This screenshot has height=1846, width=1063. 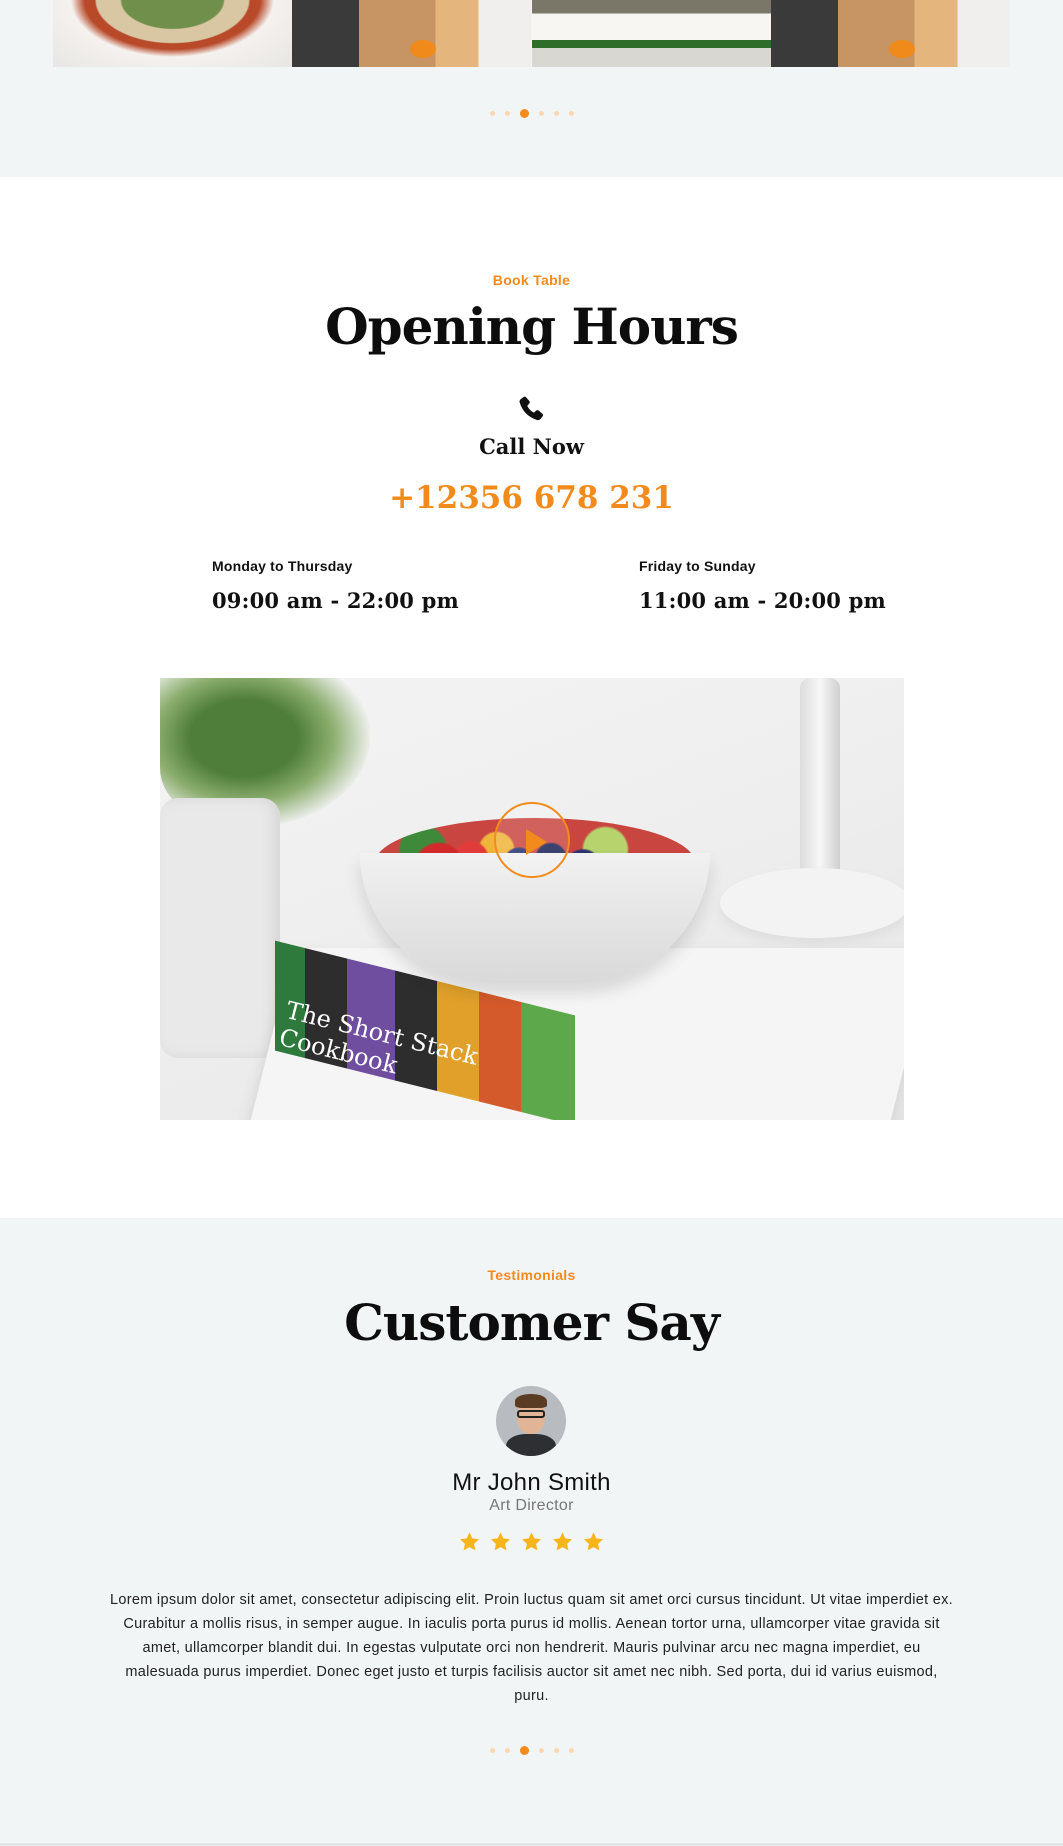 I want to click on avatar-hair, so click(x=531, y=1401).